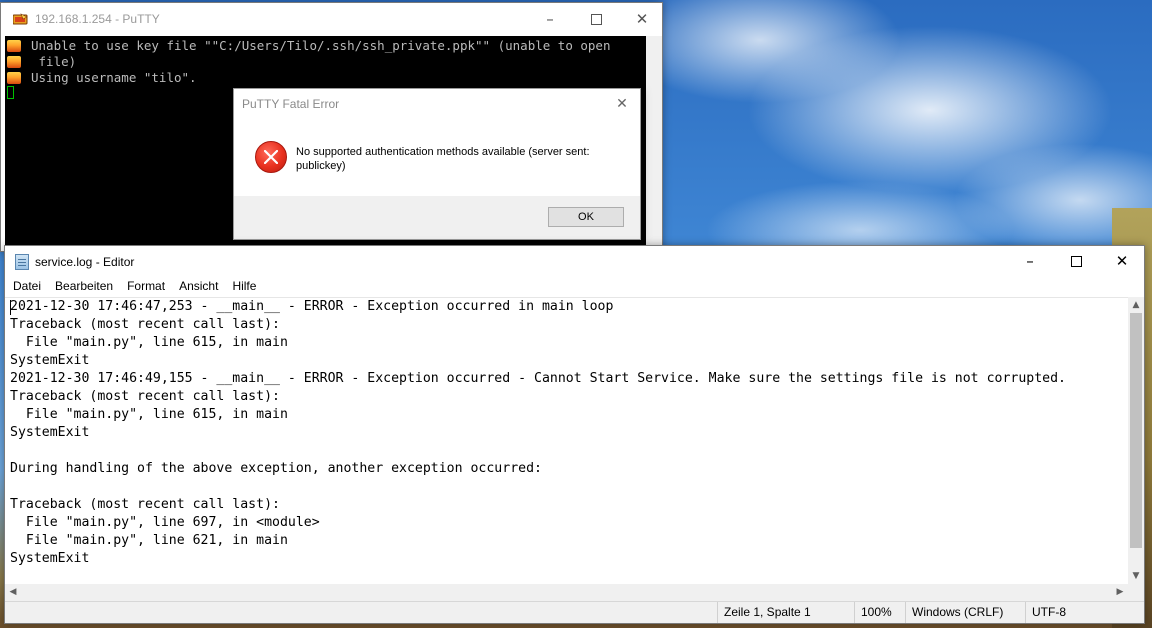  Describe the element at coordinates (1136, 305) in the screenshot. I see `scroll-up-icon: ▲` at that location.